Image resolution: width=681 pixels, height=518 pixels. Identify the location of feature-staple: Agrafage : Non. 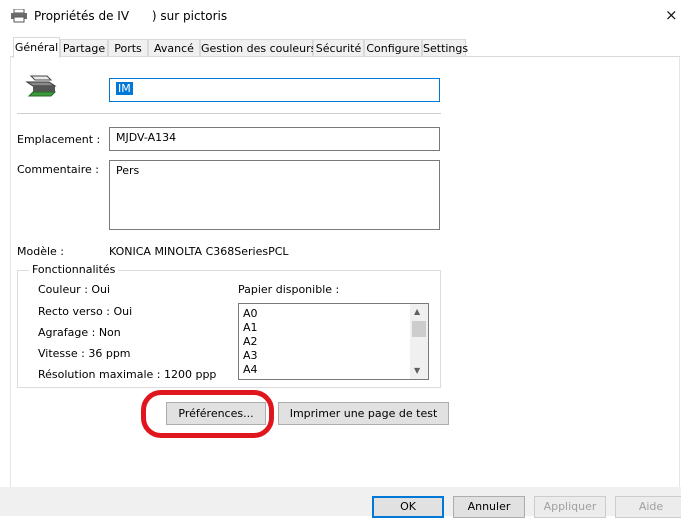
(79, 332).